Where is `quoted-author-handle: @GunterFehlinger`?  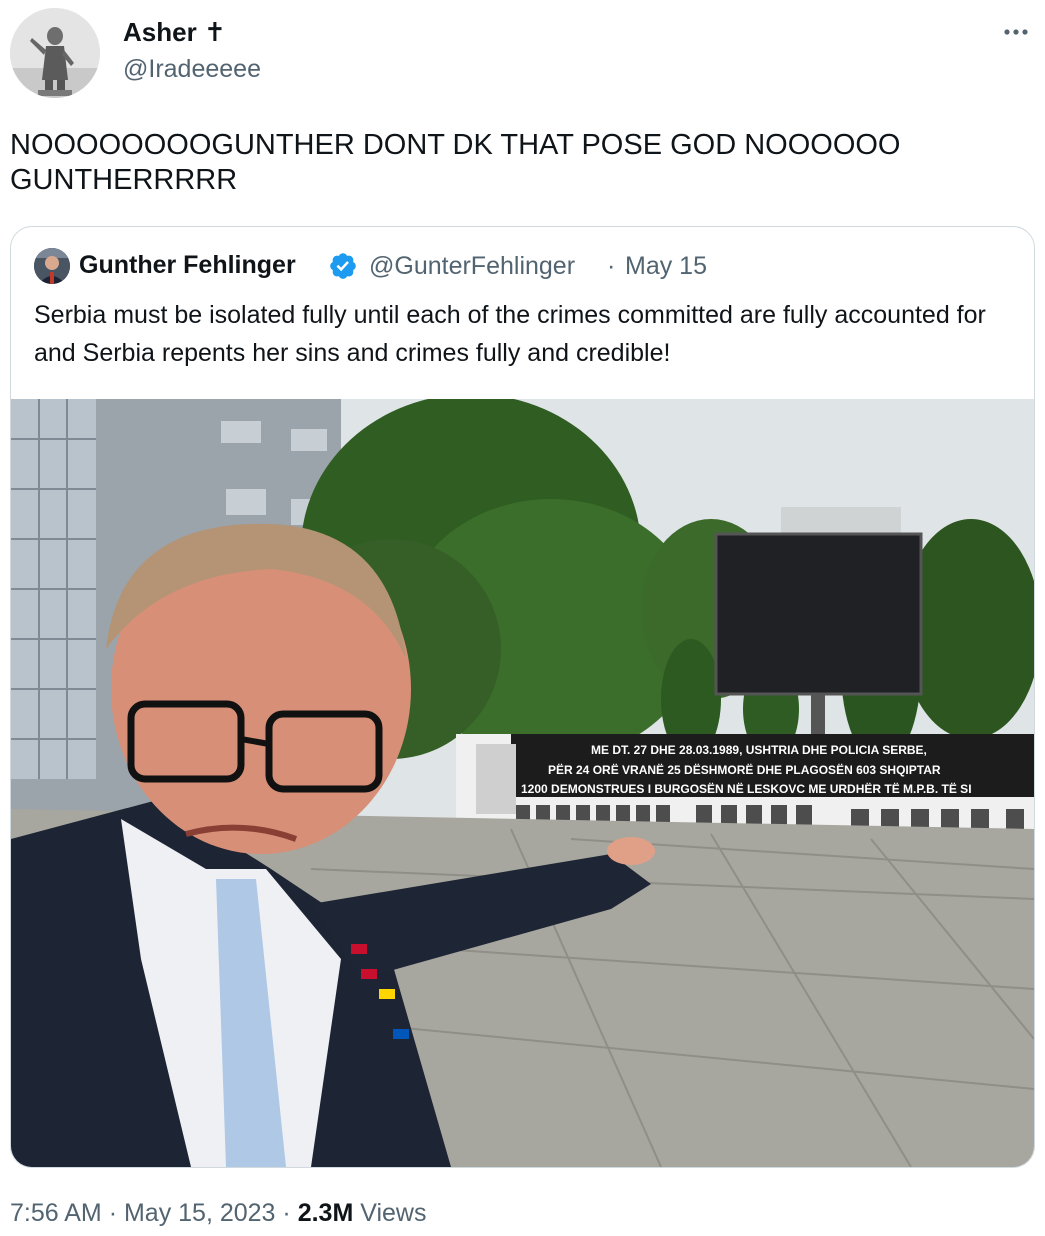 quoted-author-handle: @GunterFehlinger is located at coordinates (472, 266).